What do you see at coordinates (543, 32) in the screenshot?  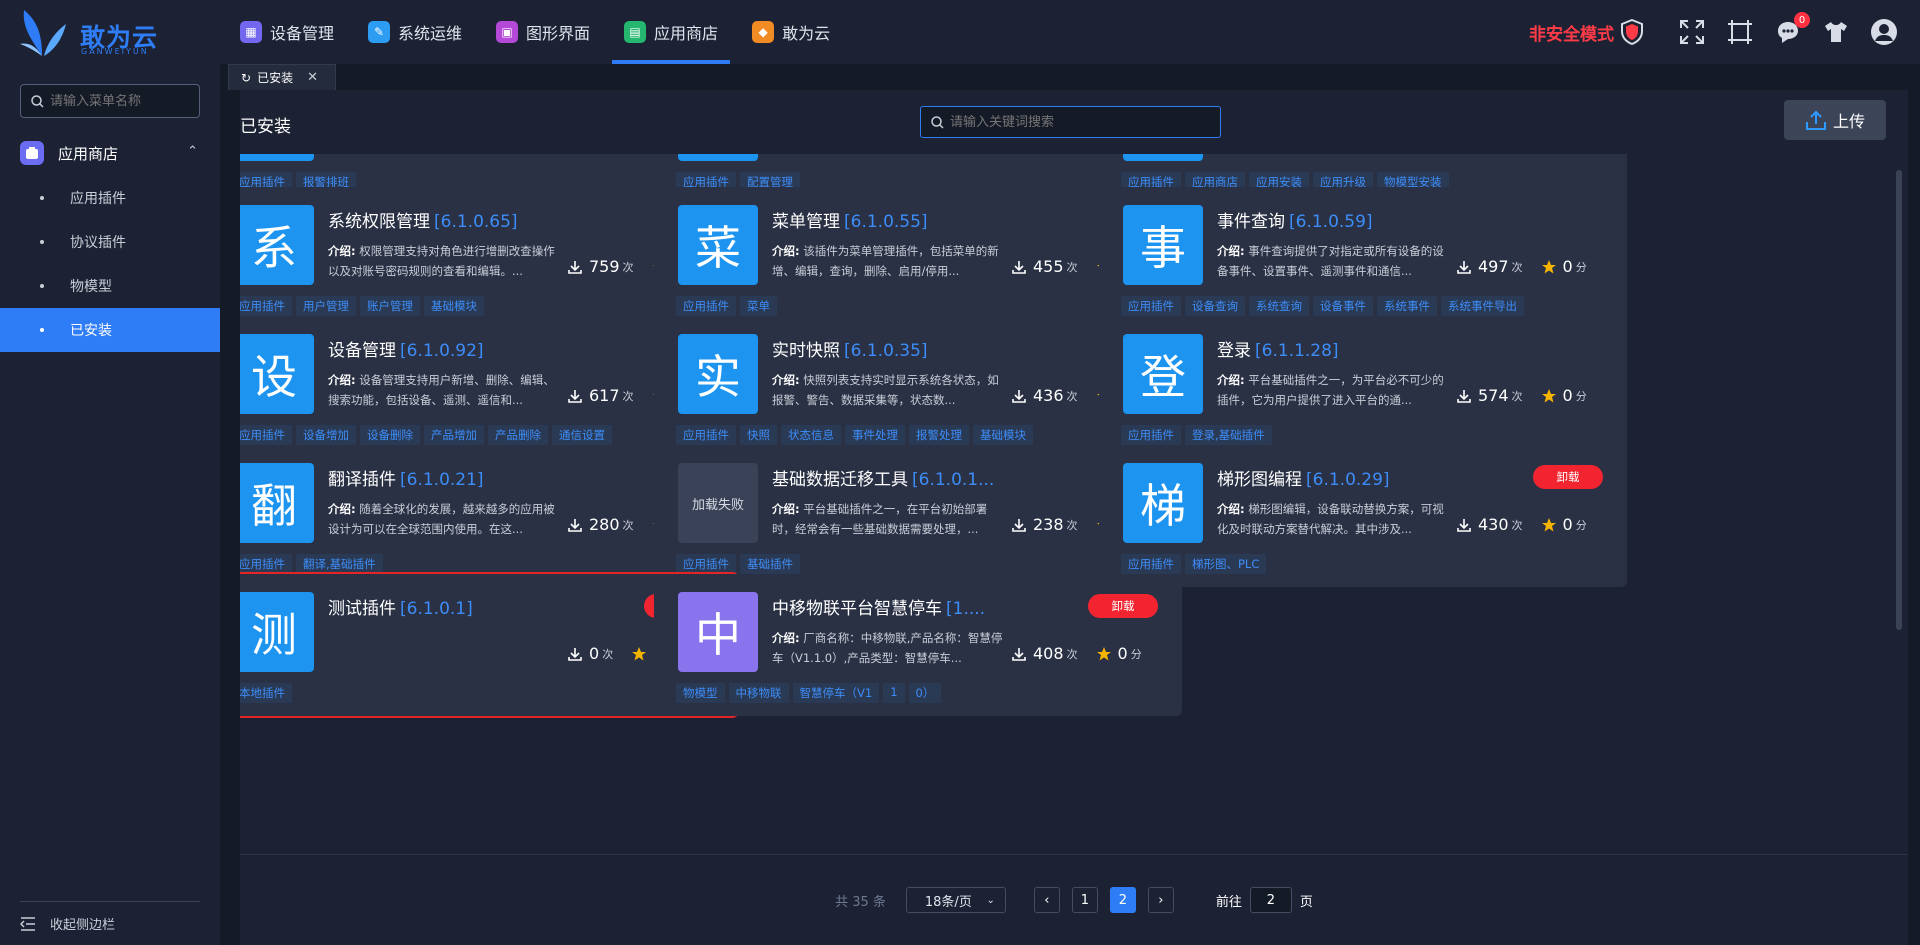 I see `nav-graphic-ui: ▣ 图形界面` at bounding box center [543, 32].